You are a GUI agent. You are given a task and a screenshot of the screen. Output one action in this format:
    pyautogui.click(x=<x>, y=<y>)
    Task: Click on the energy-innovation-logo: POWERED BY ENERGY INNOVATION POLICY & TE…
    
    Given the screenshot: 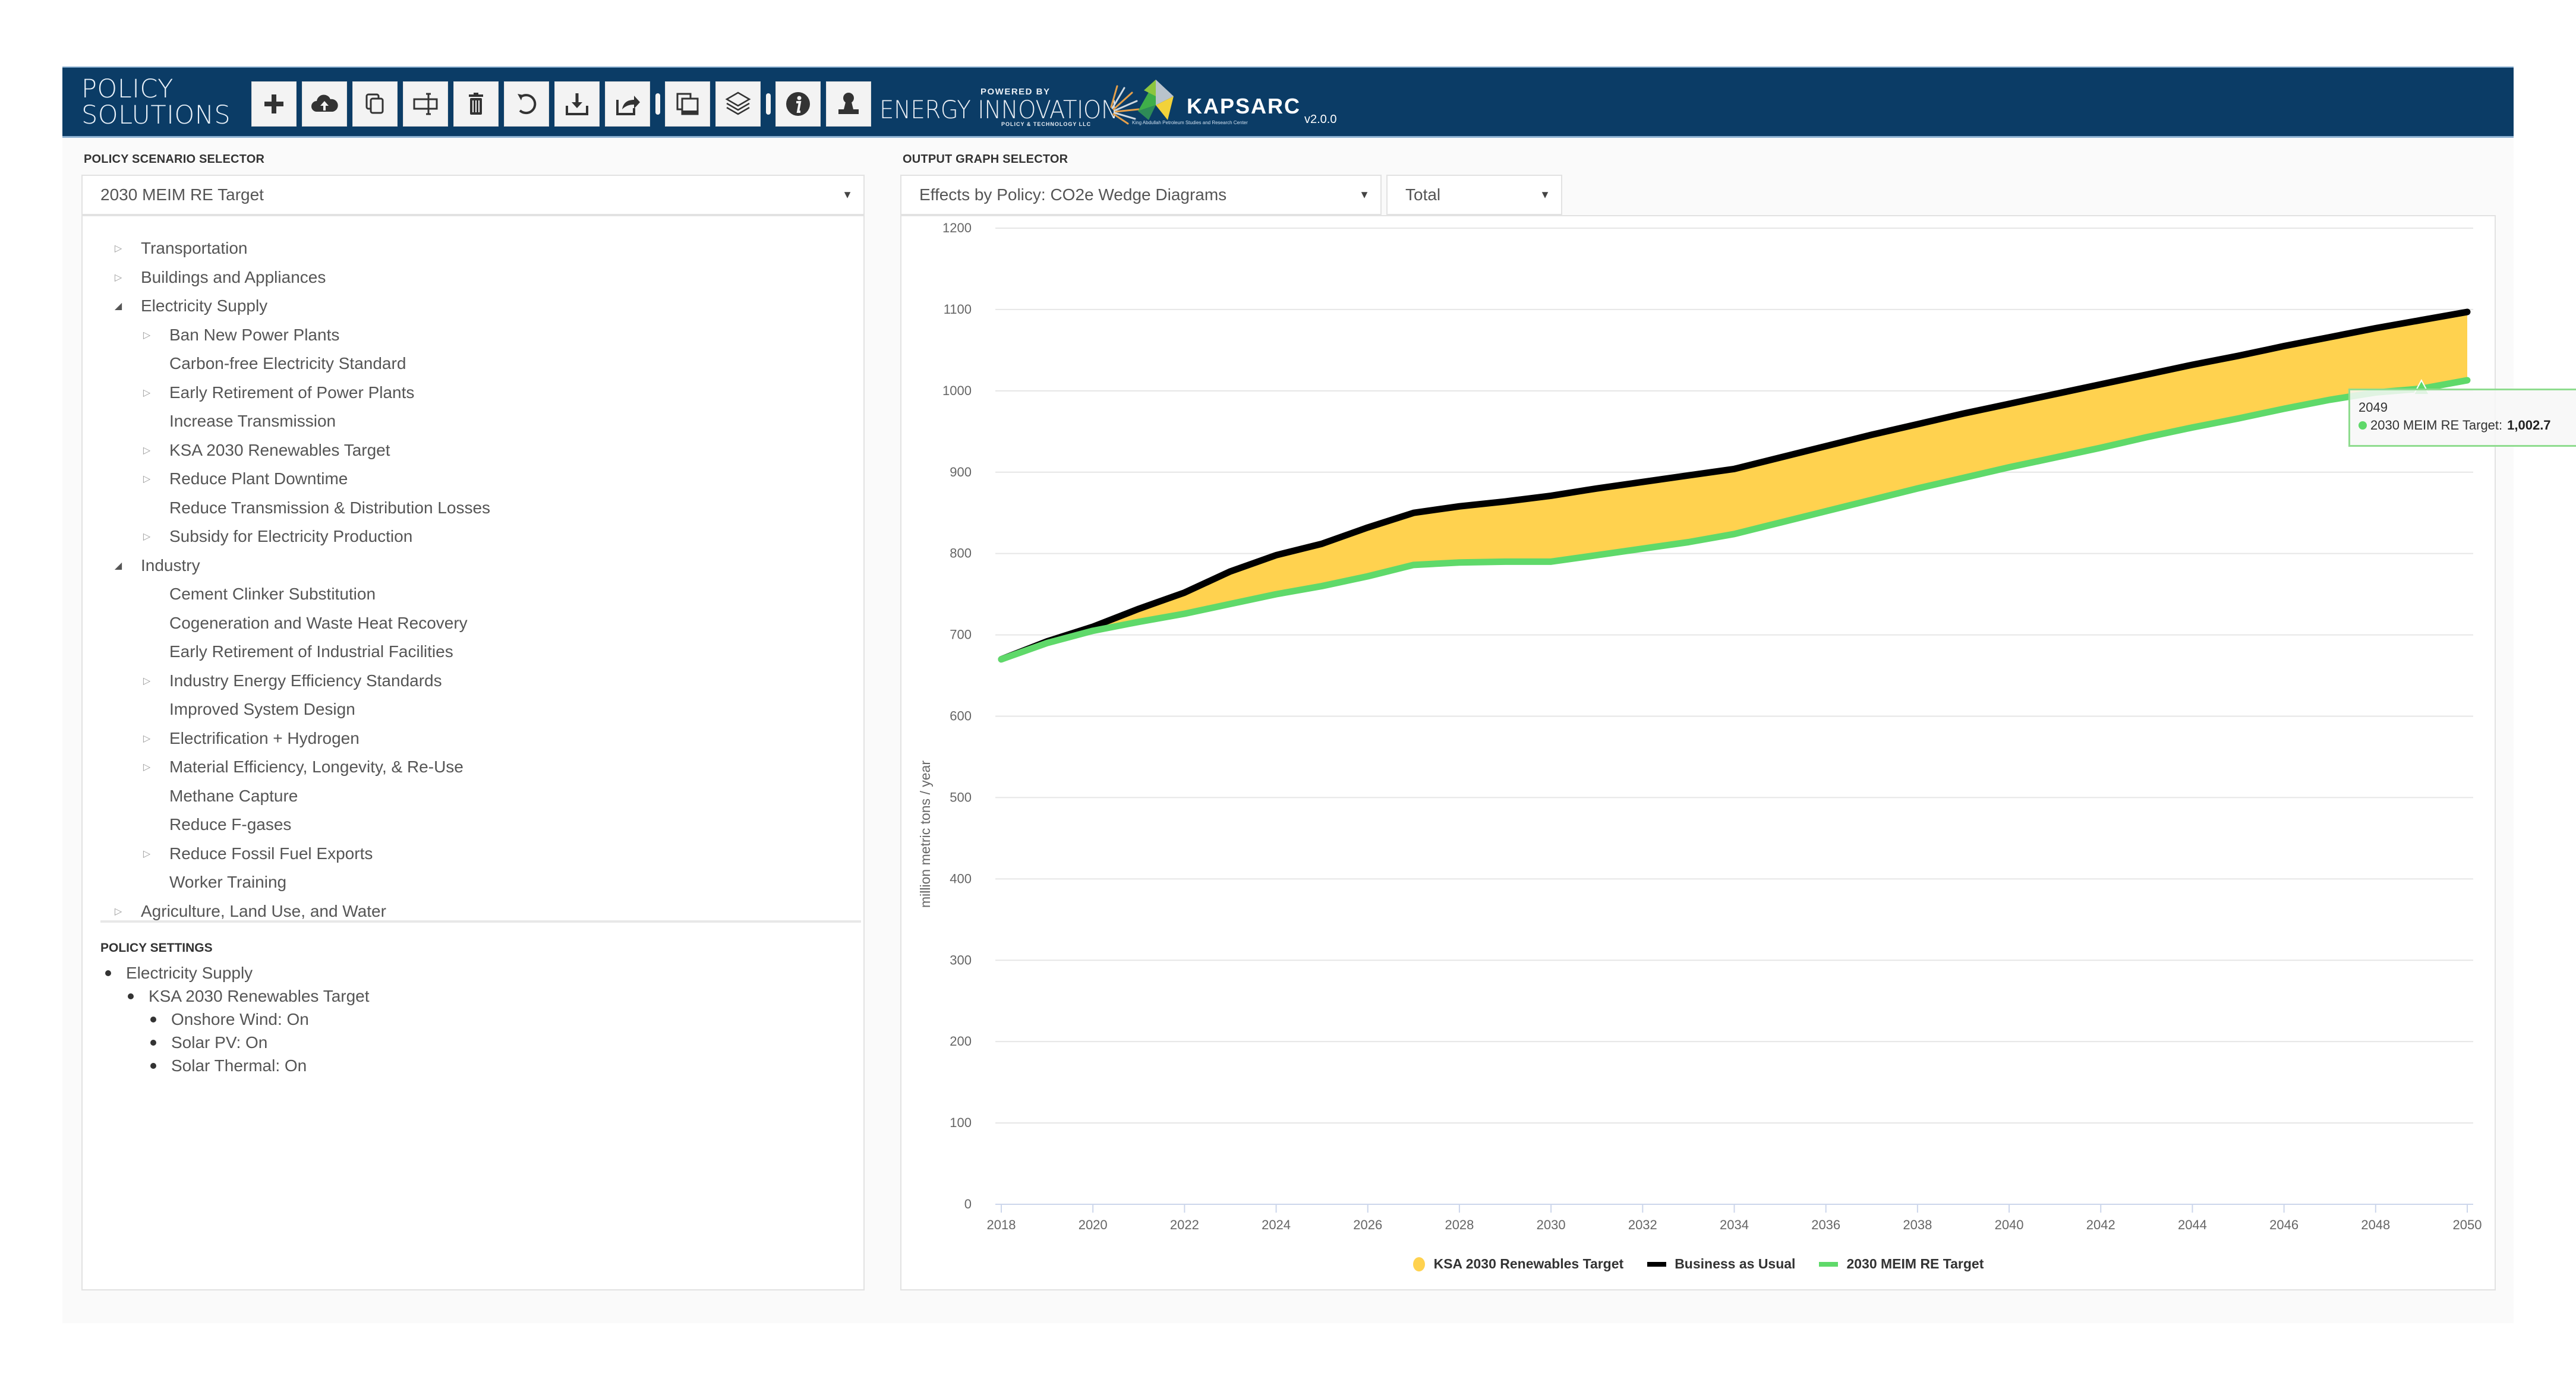 What is the action you would take?
    pyautogui.click(x=1010, y=104)
    